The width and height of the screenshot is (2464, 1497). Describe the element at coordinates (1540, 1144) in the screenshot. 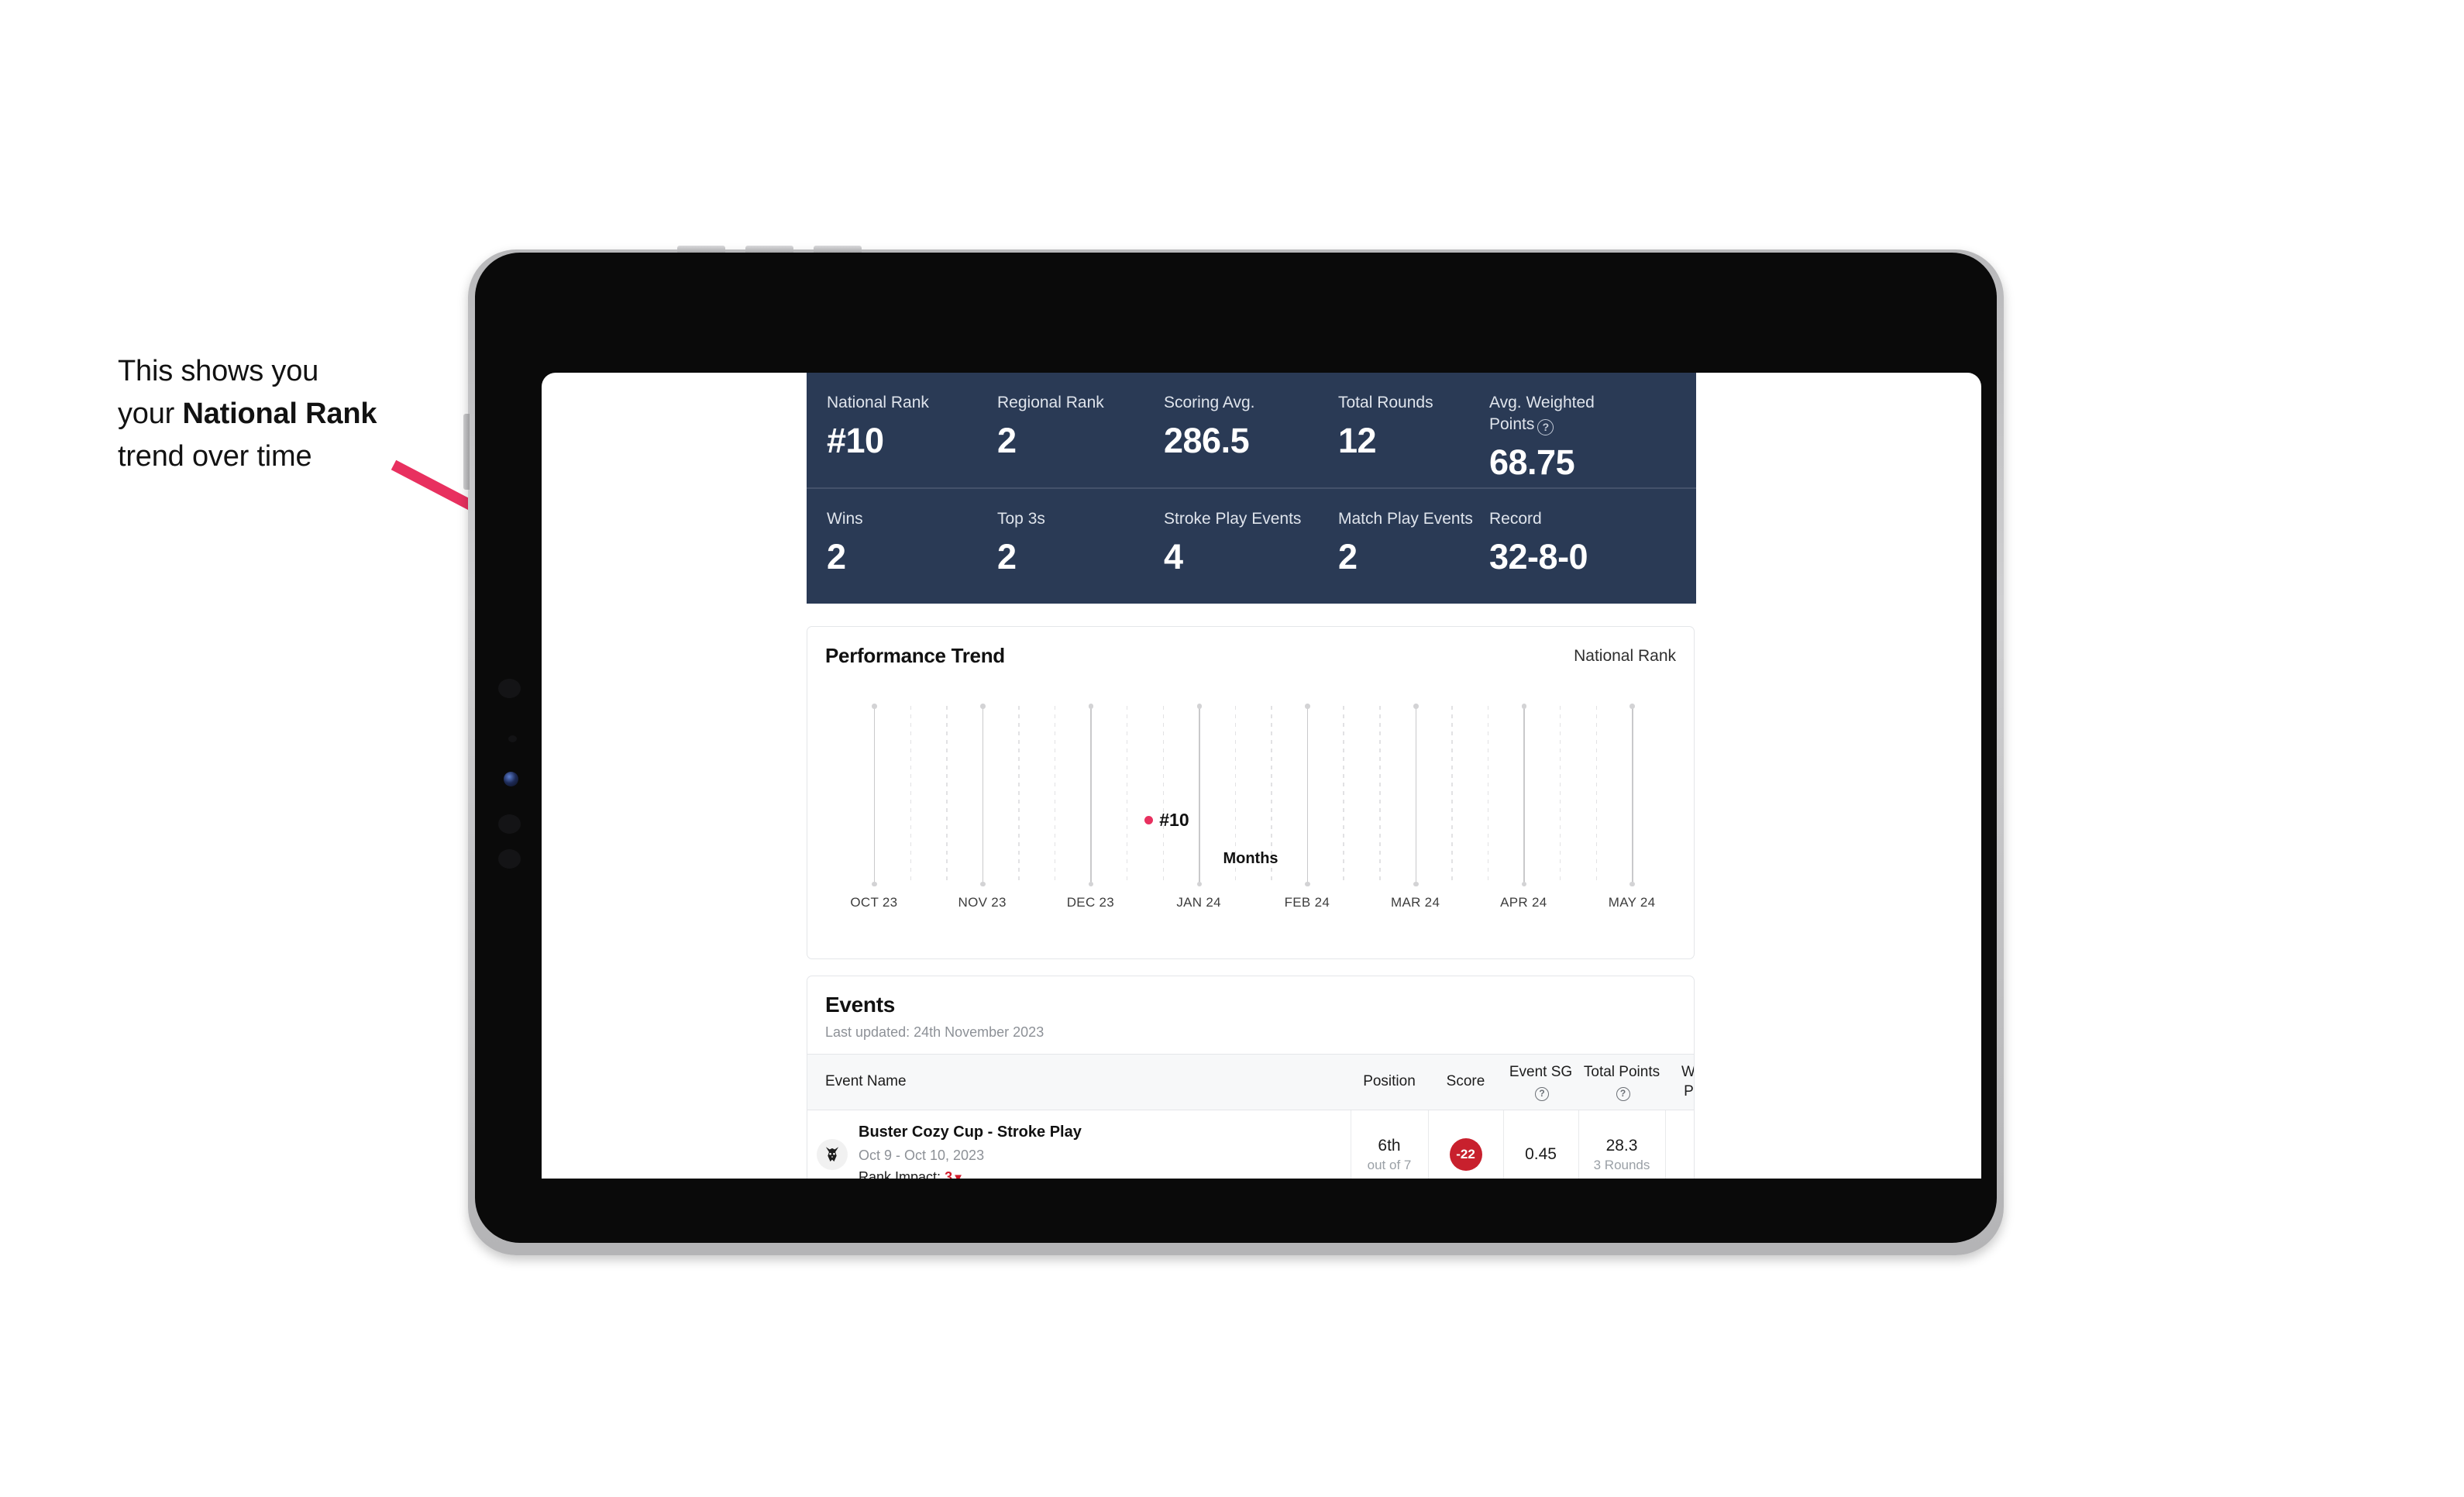

I see `cell-event-sg: 0.45` at that location.